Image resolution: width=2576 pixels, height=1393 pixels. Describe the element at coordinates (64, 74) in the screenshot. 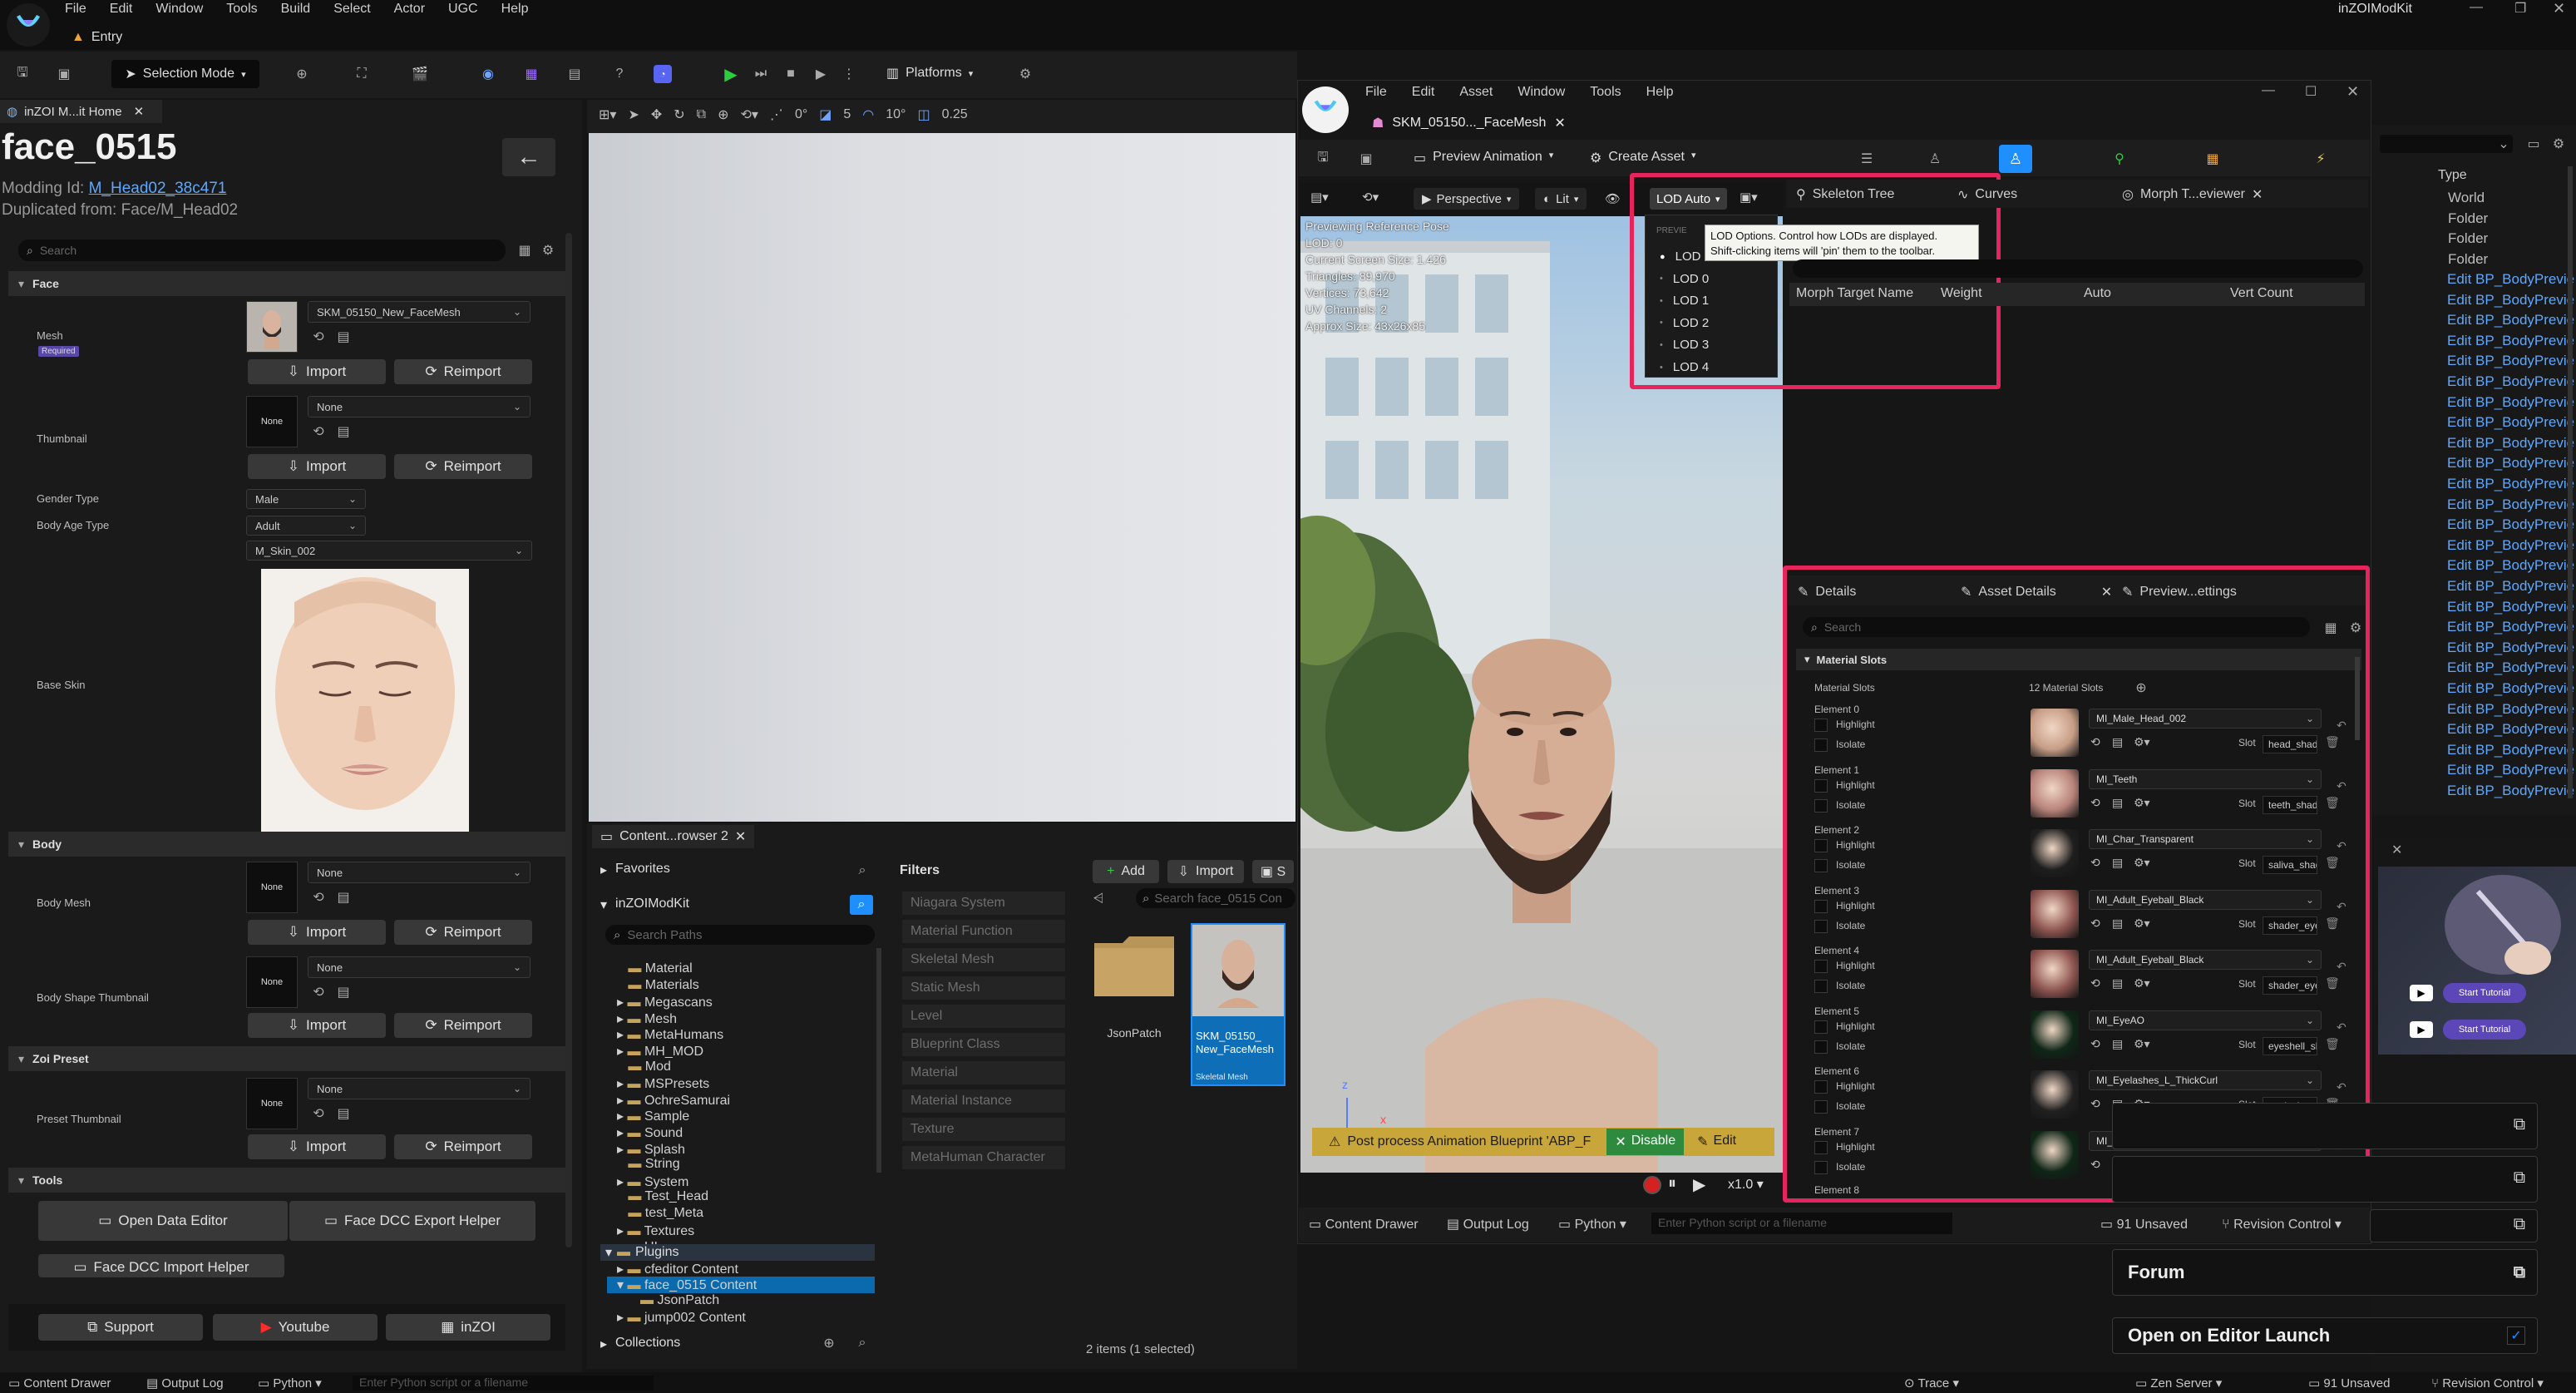

I see `browse-icon: ▣` at that location.